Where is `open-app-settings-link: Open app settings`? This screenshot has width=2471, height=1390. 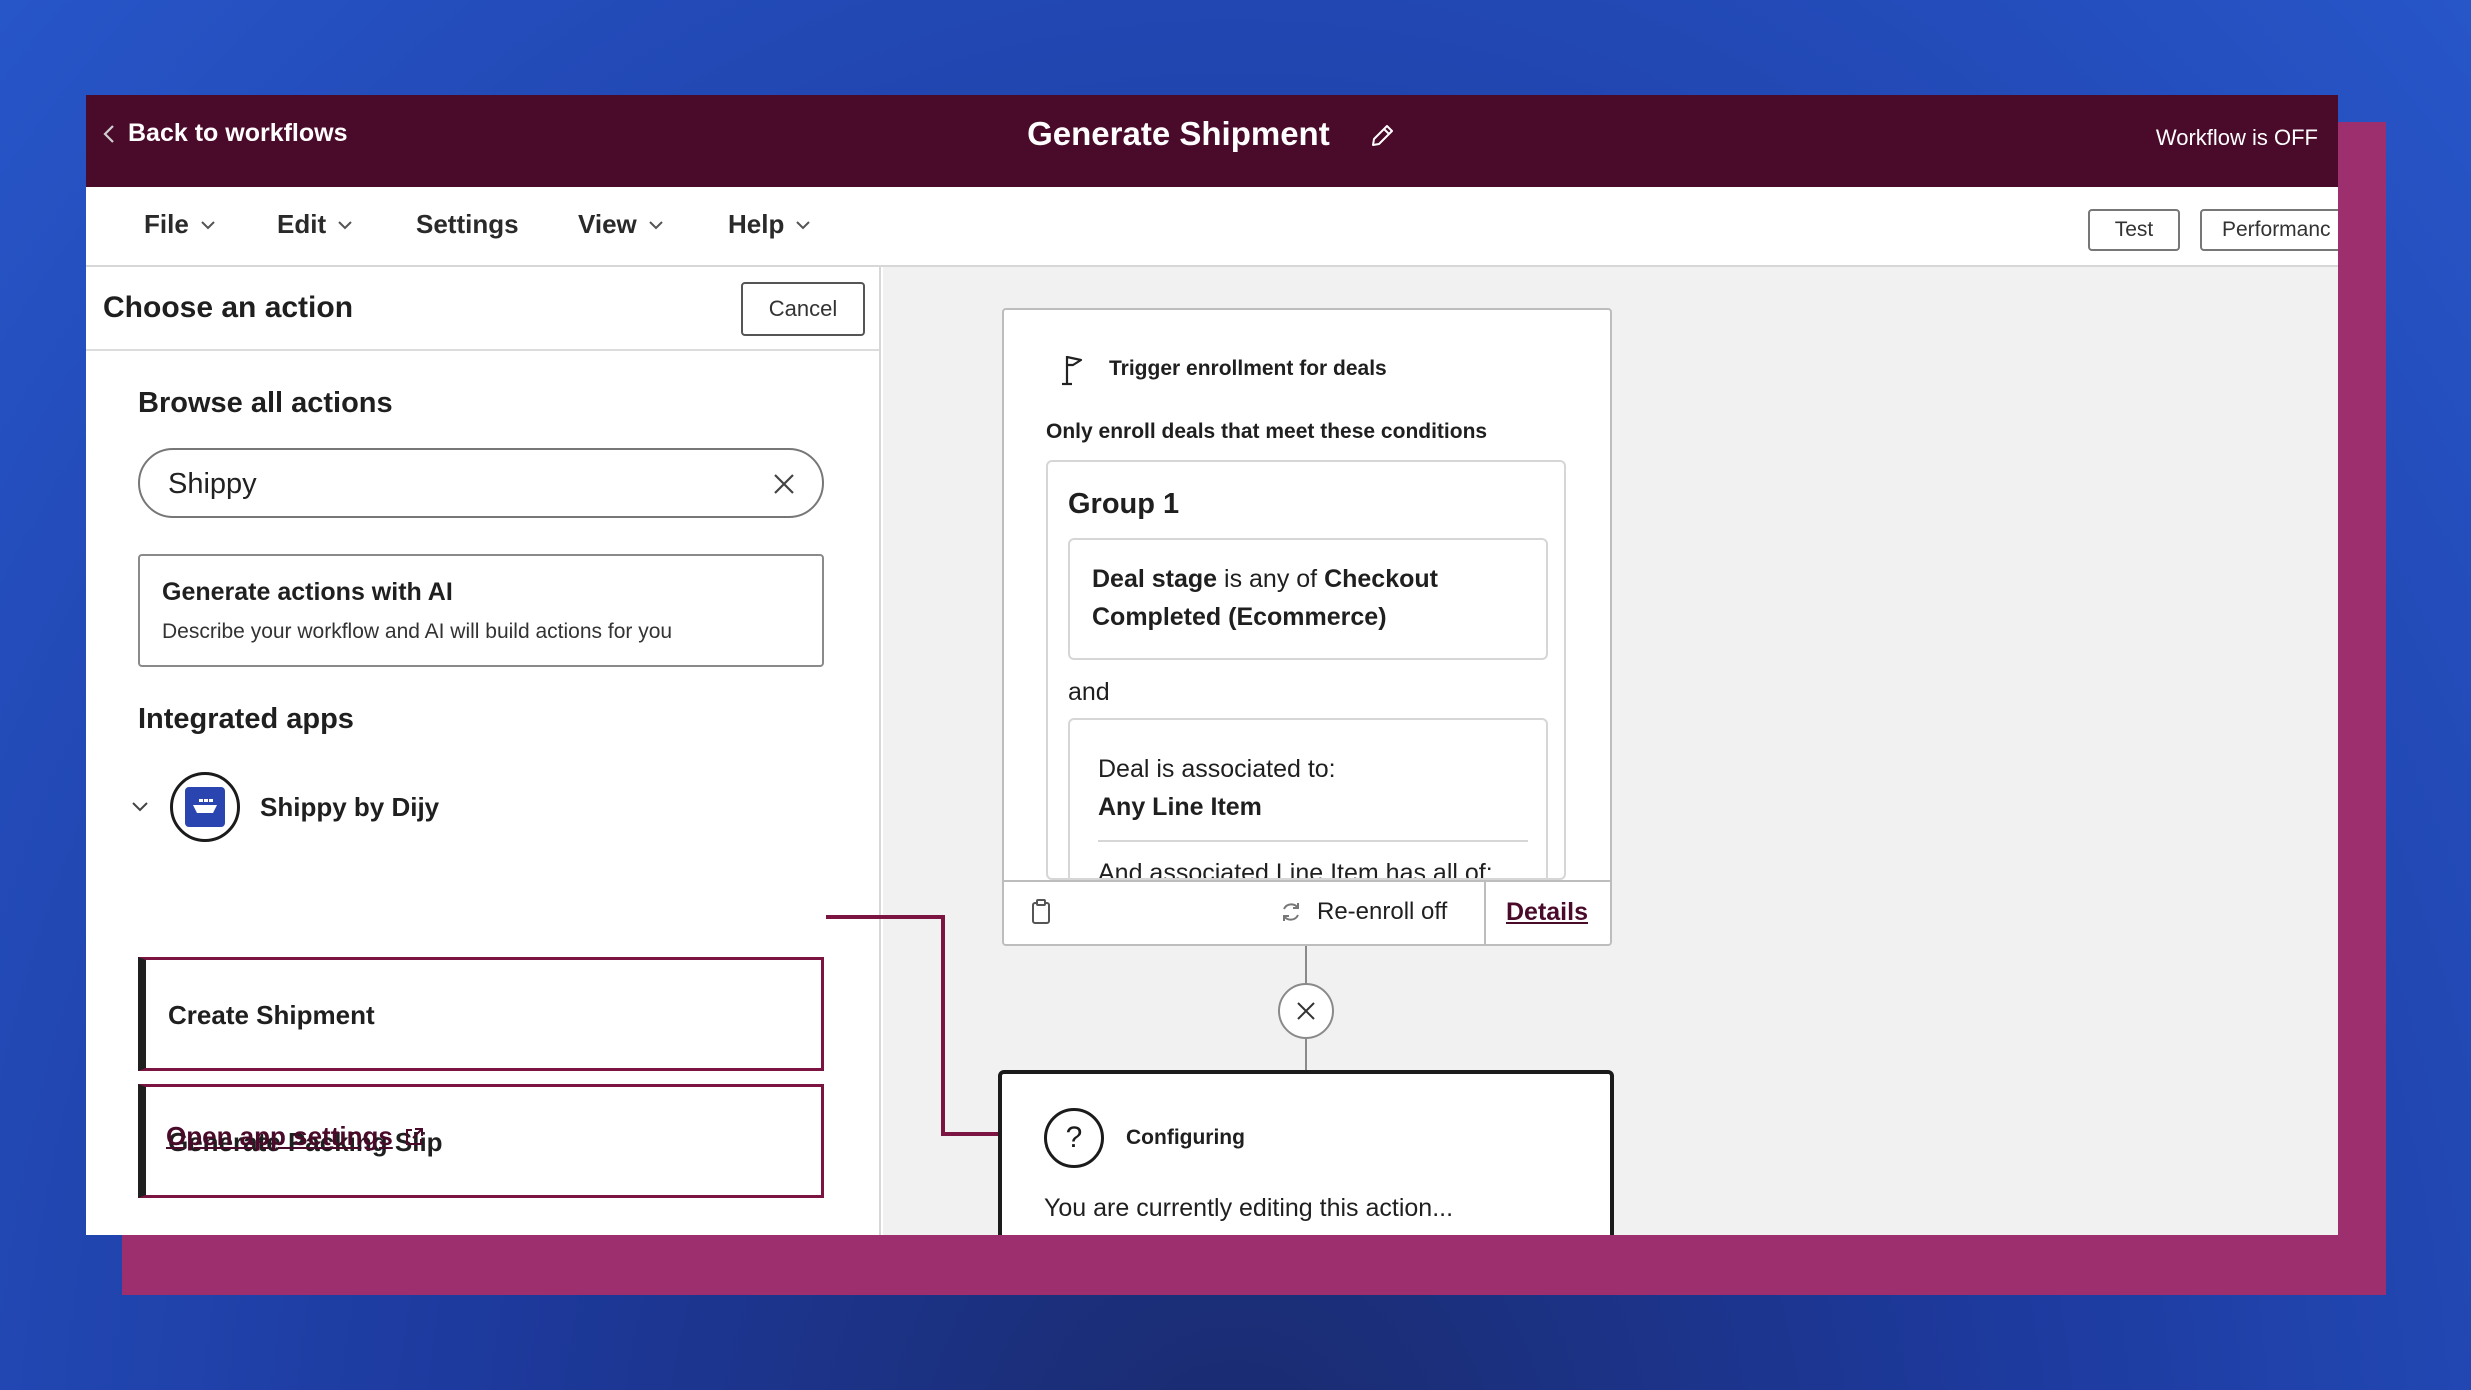
open-app-settings-link: Open app settings is located at coordinates (295, 1136).